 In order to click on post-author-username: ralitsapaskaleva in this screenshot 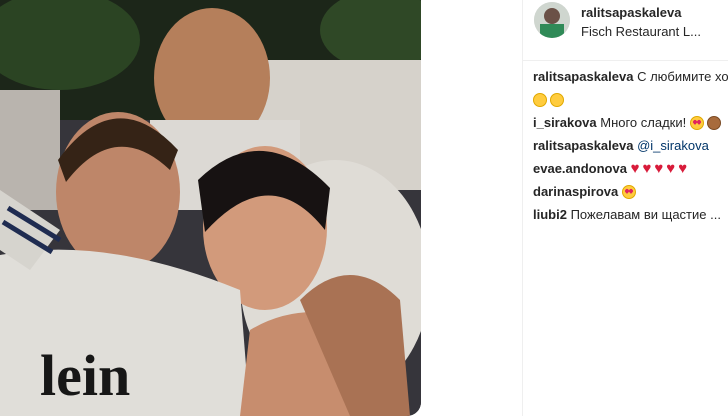, I will do `click(631, 12)`.